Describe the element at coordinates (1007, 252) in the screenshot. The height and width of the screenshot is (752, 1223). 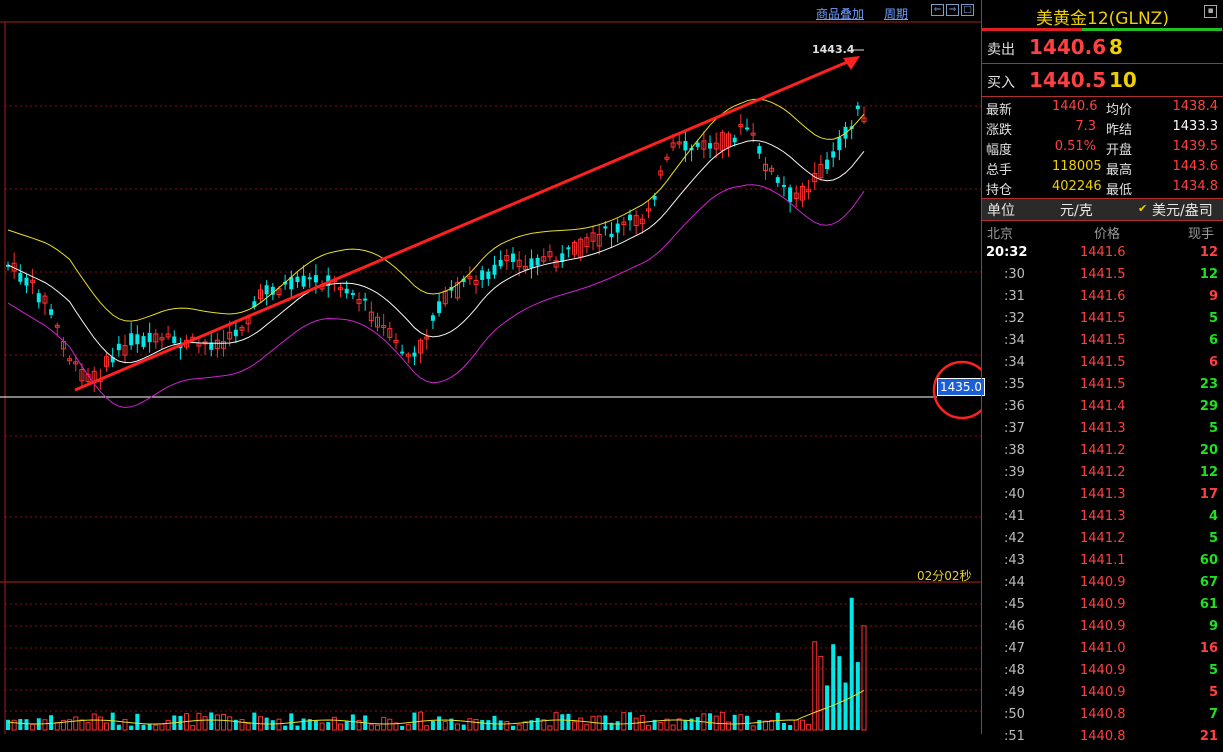
I see `tick-time: 20:32` at that location.